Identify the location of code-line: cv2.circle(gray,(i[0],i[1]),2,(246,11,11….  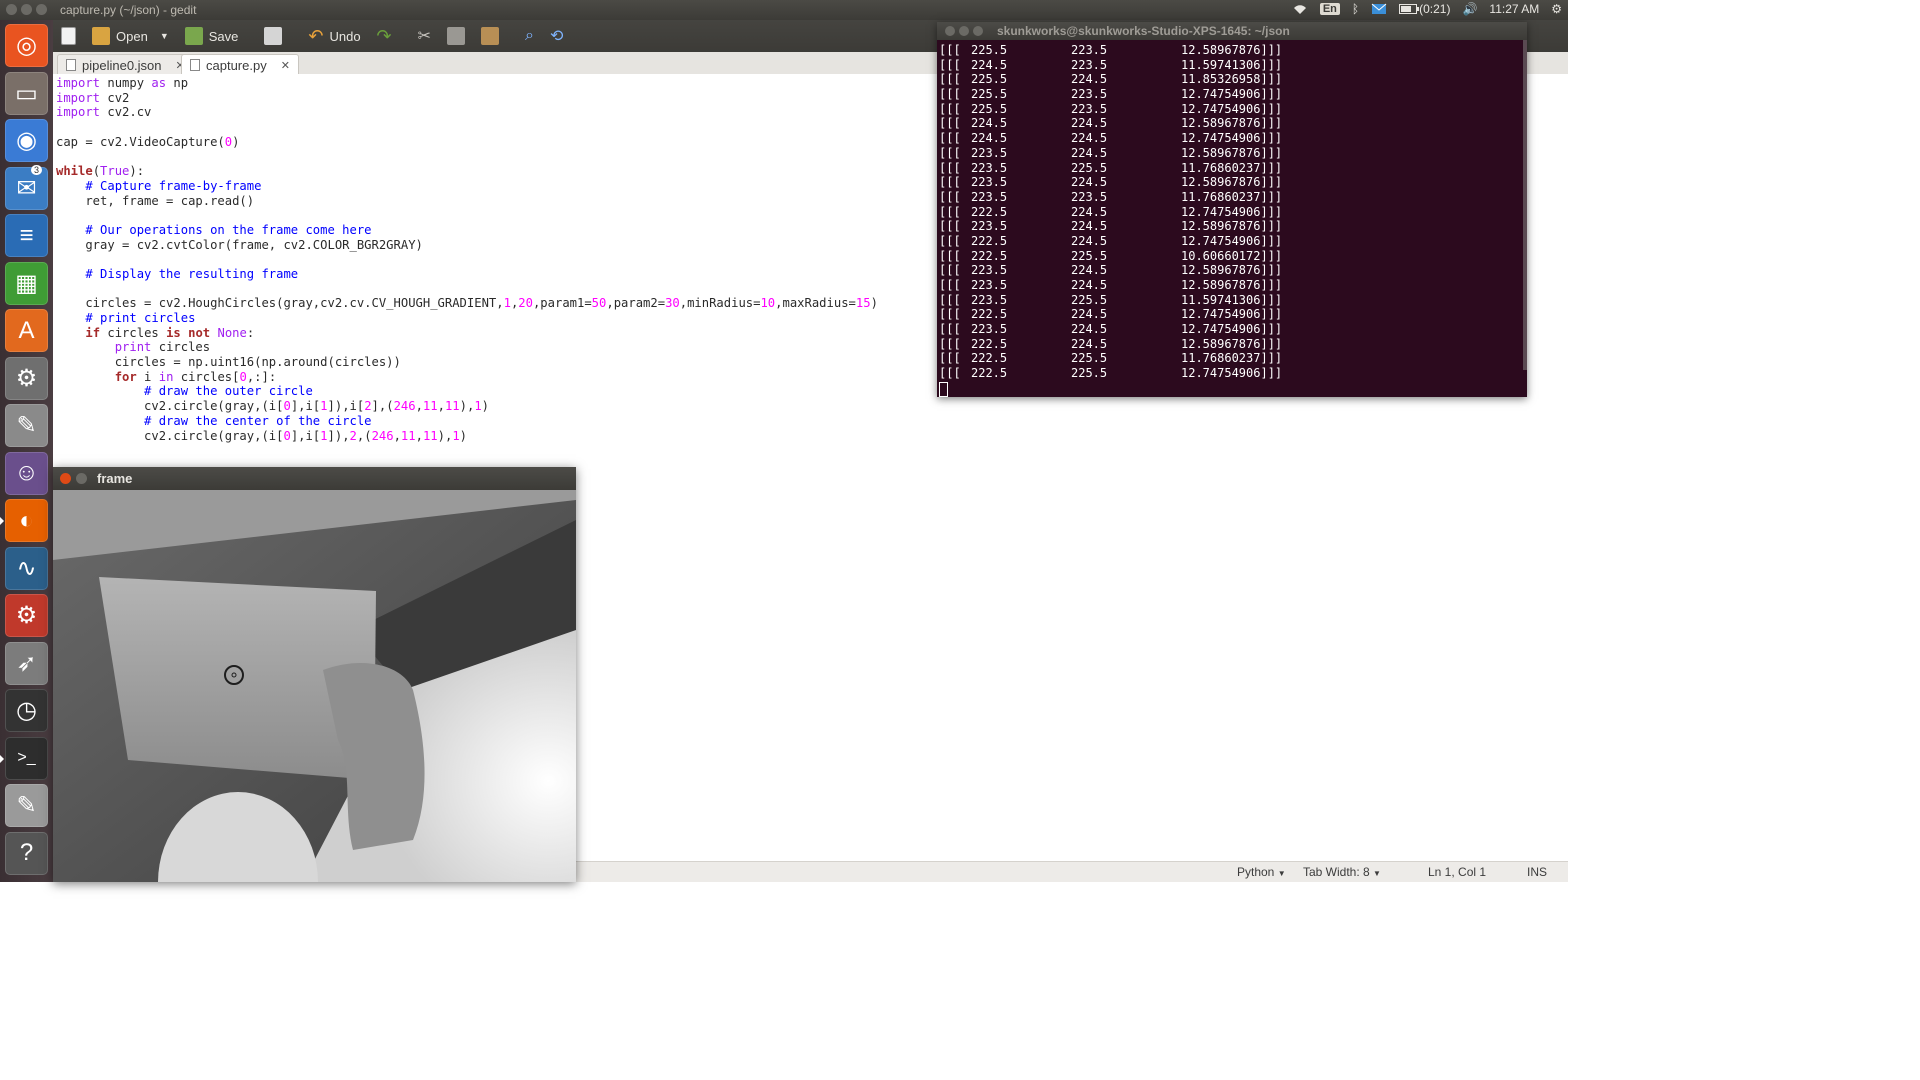
(467, 436).